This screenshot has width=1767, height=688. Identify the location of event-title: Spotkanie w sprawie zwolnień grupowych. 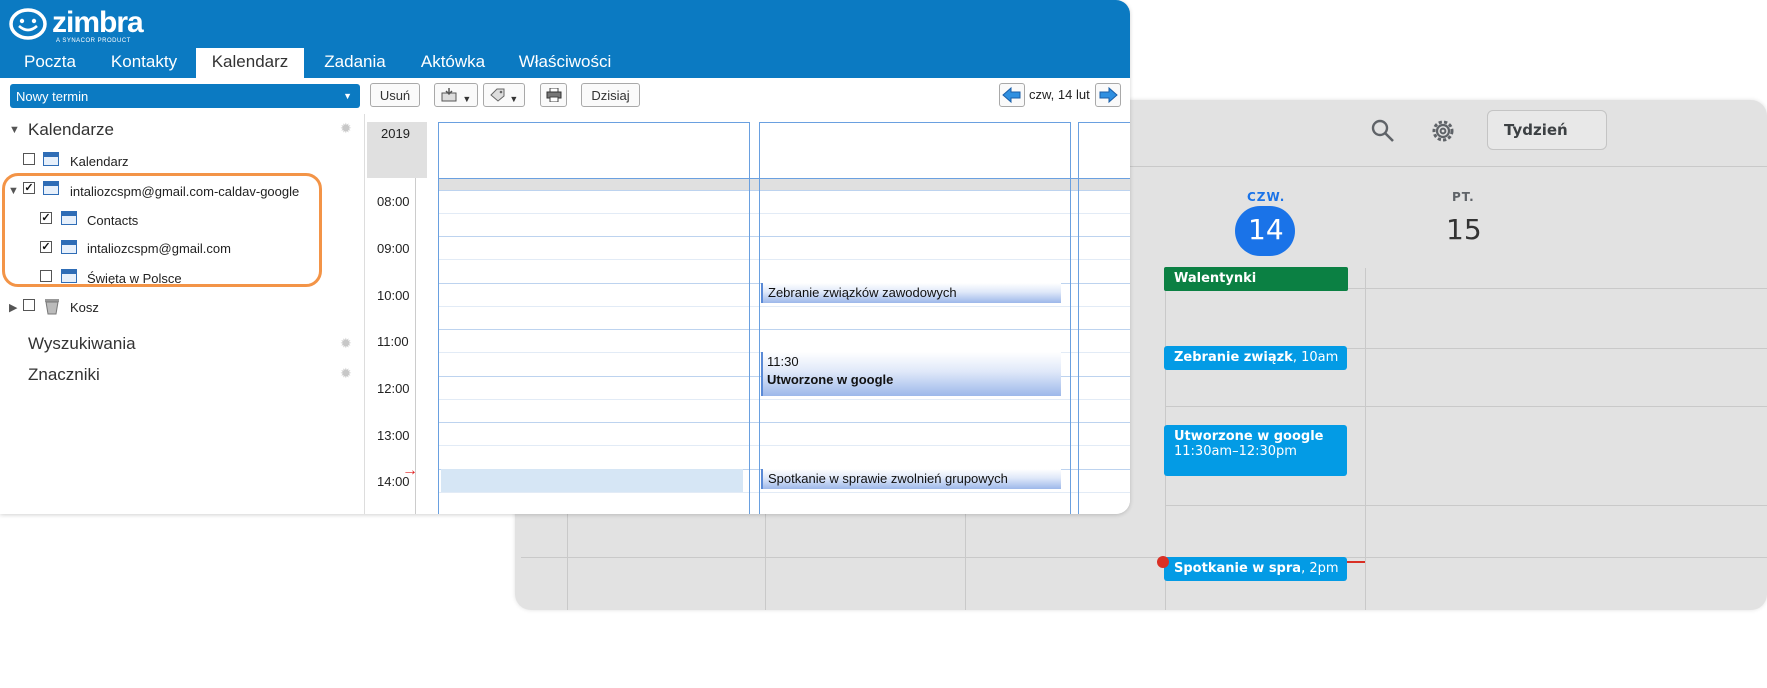
(888, 478).